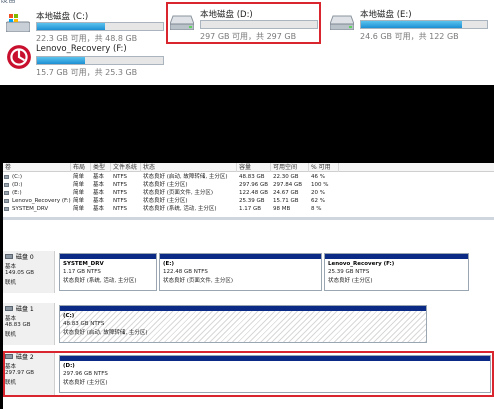  Describe the element at coordinates (84, 324) in the screenshot. I see `partition-size: 48.83 GB NTFS` at that location.